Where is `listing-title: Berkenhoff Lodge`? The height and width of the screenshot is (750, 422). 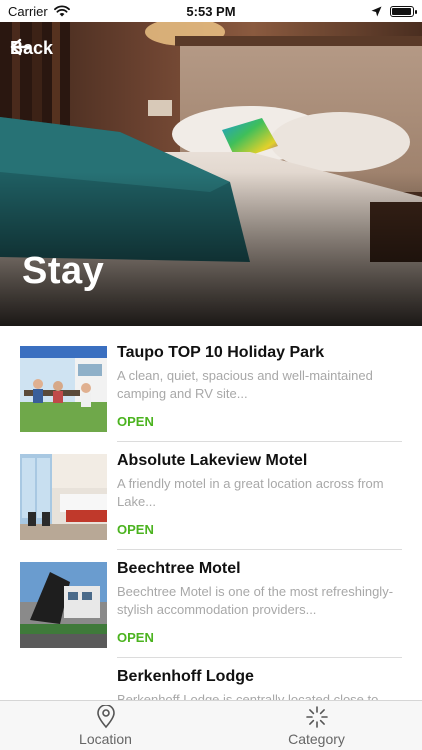
listing-title: Berkenhoff Lodge is located at coordinates (185, 676).